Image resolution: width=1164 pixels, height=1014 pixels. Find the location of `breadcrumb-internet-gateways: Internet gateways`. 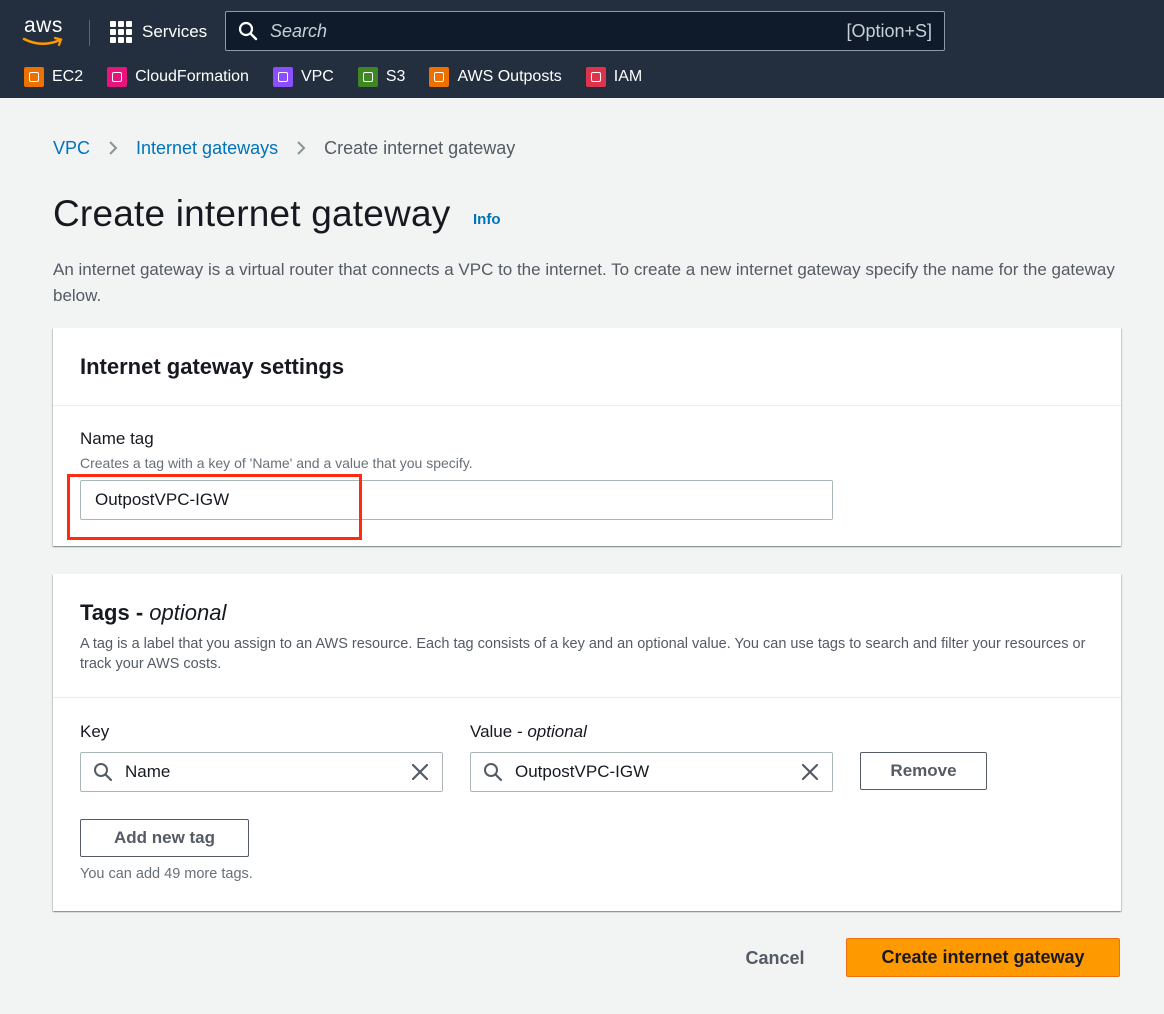

breadcrumb-internet-gateways: Internet gateways is located at coordinates (207, 148).